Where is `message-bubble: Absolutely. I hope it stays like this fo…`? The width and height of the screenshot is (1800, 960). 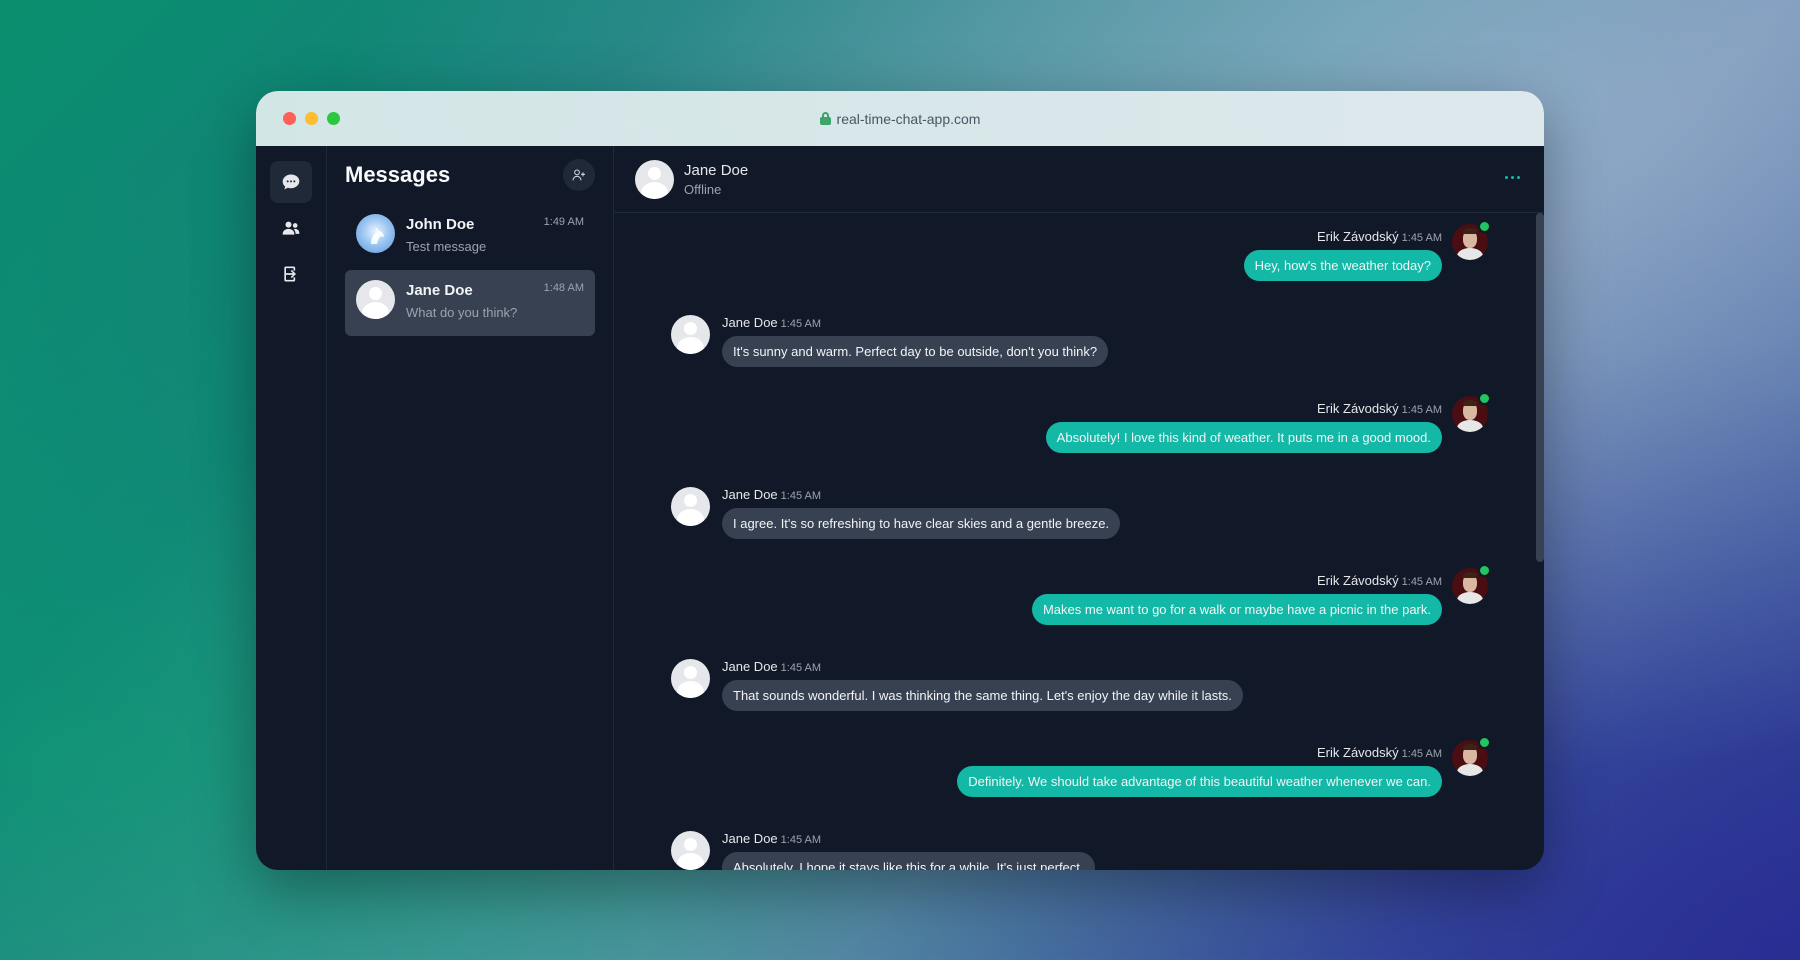 message-bubble: Absolutely. I hope it stays like this fo… is located at coordinates (908, 861).